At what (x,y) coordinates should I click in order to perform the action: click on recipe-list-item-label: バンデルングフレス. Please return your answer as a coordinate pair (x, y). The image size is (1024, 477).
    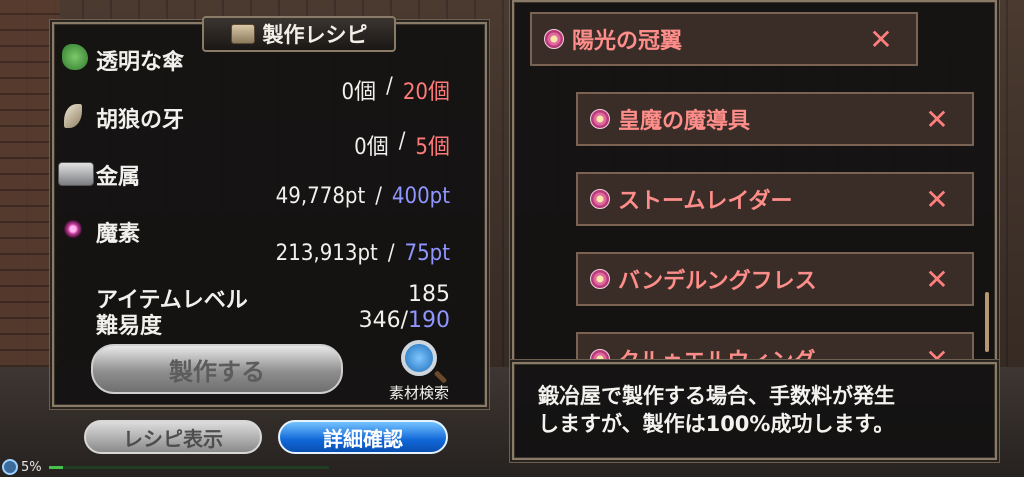
    Looking at the image, I should click on (717, 281).